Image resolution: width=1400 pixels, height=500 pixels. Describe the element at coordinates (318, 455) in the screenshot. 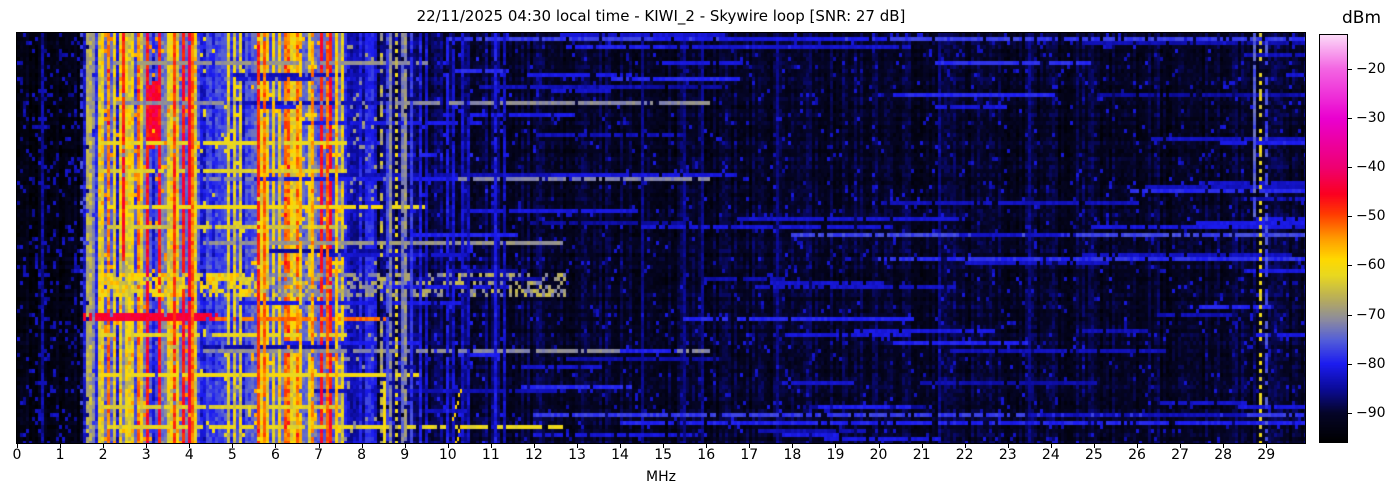

I see `x-tick-label: 7` at that location.